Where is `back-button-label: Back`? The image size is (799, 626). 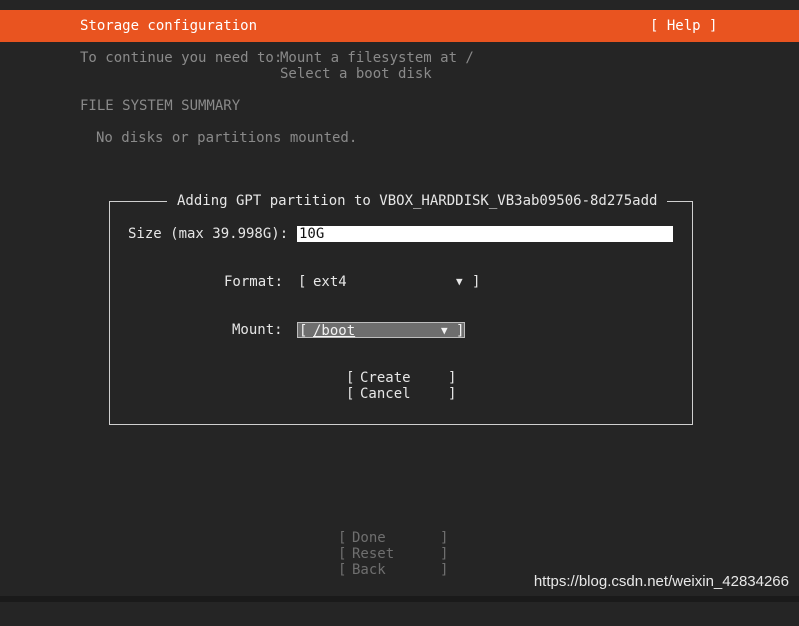
back-button-label: Back is located at coordinates (369, 570).